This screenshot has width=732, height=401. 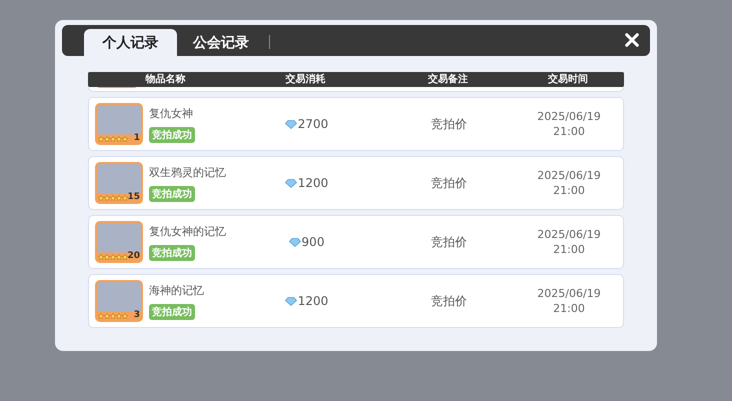 I want to click on cost-value: 900, so click(x=313, y=242).